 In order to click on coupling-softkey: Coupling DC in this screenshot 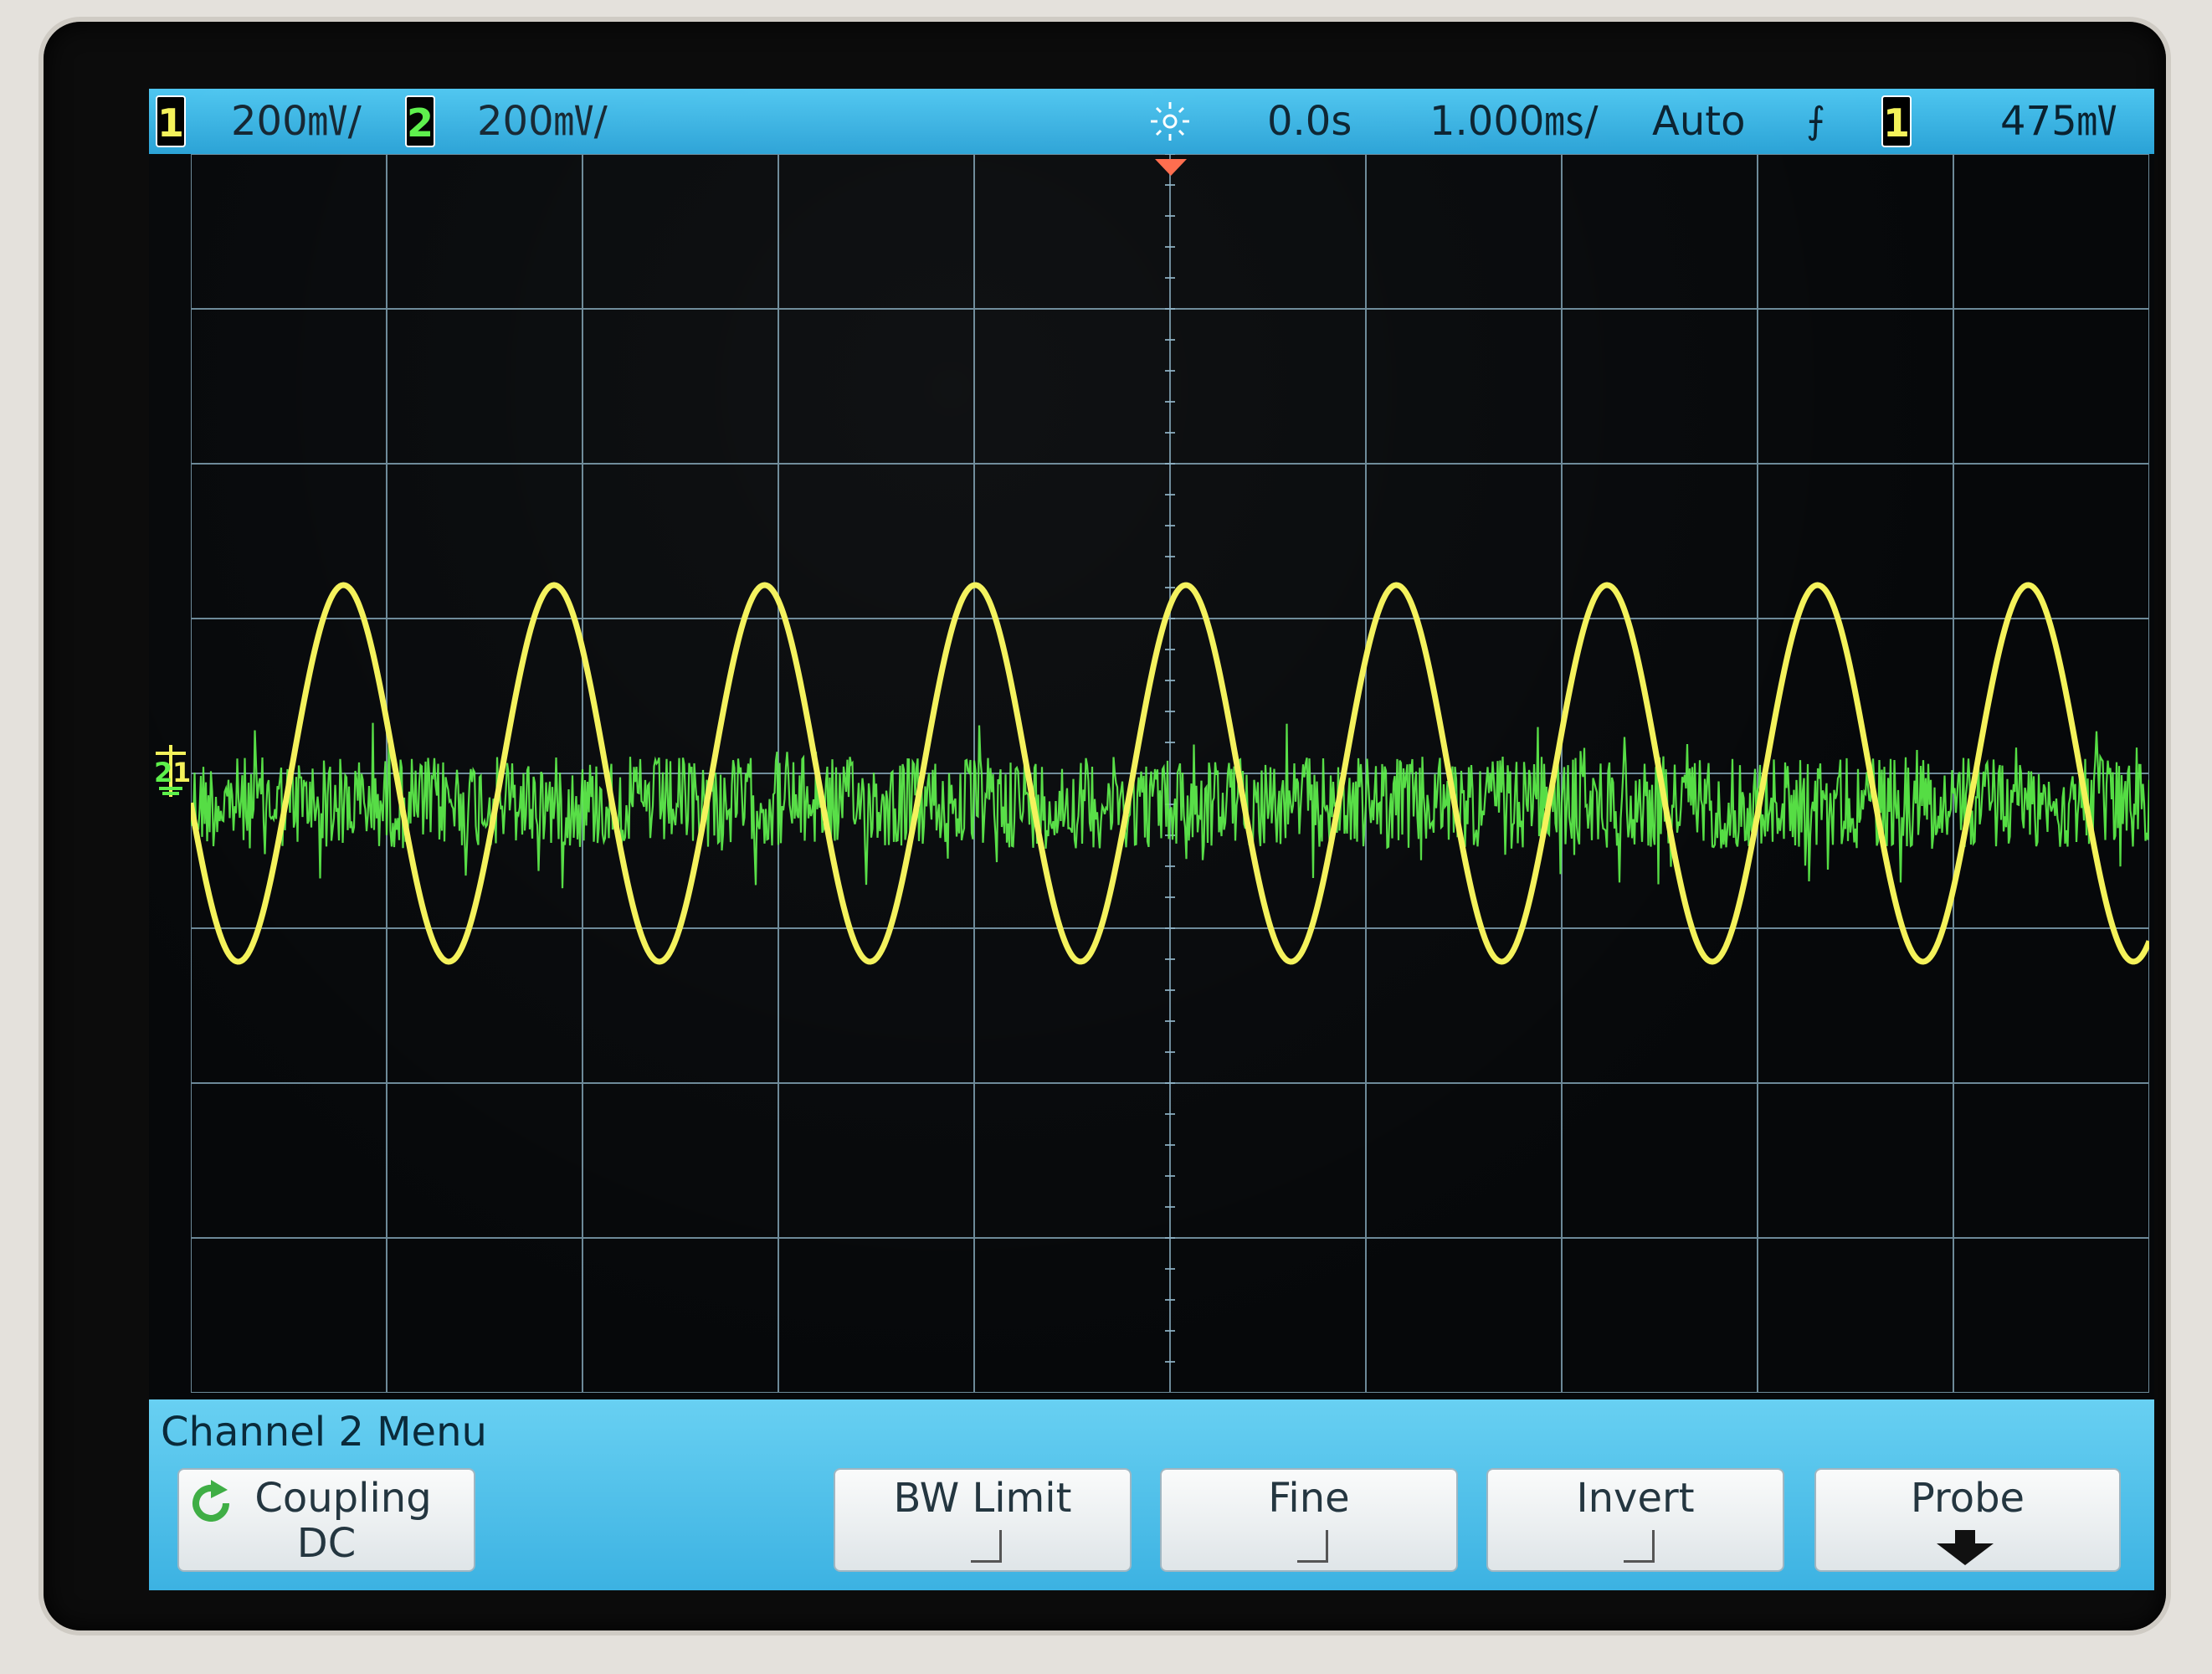, I will do `click(326, 1520)`.